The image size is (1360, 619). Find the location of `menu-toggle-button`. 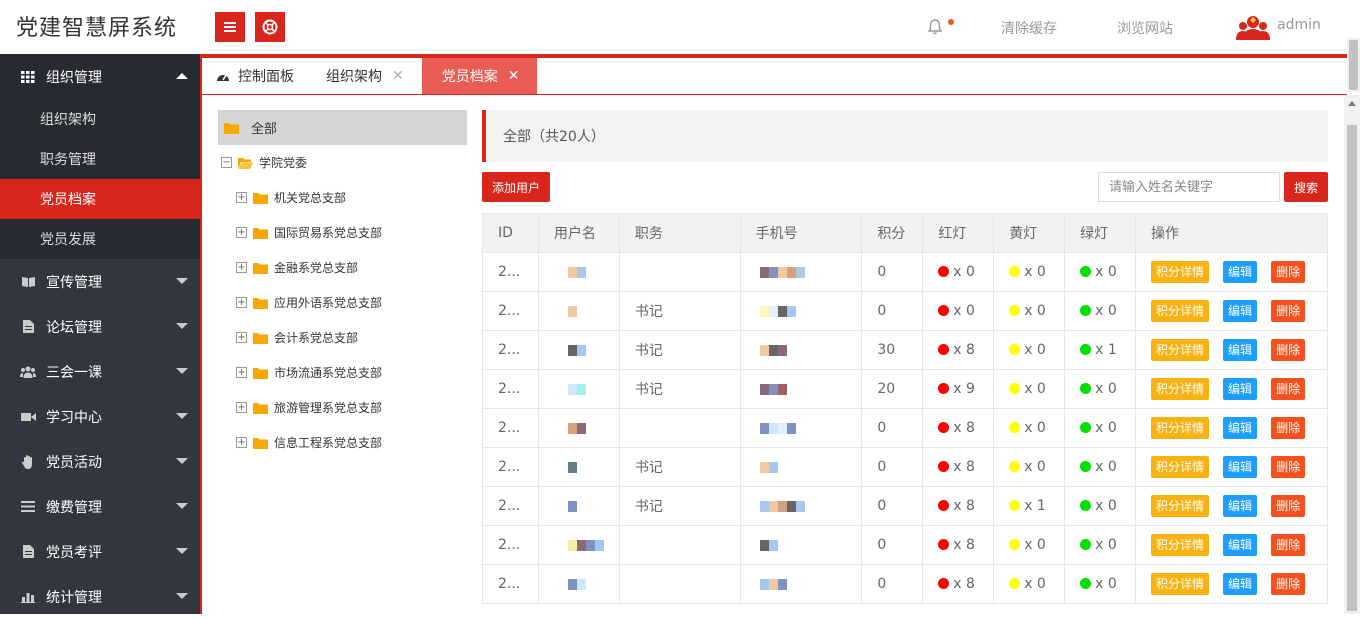

menu-toggle-button is located at coordinates (230, 27).